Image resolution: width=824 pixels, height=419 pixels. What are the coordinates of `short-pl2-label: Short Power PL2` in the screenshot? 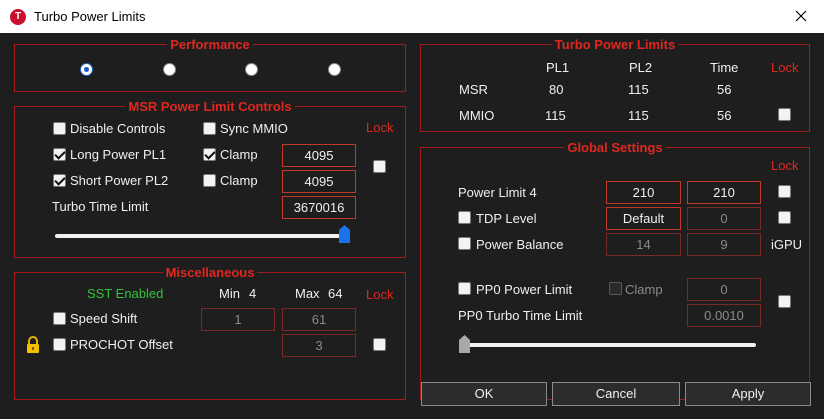 It's located at (119, 180).